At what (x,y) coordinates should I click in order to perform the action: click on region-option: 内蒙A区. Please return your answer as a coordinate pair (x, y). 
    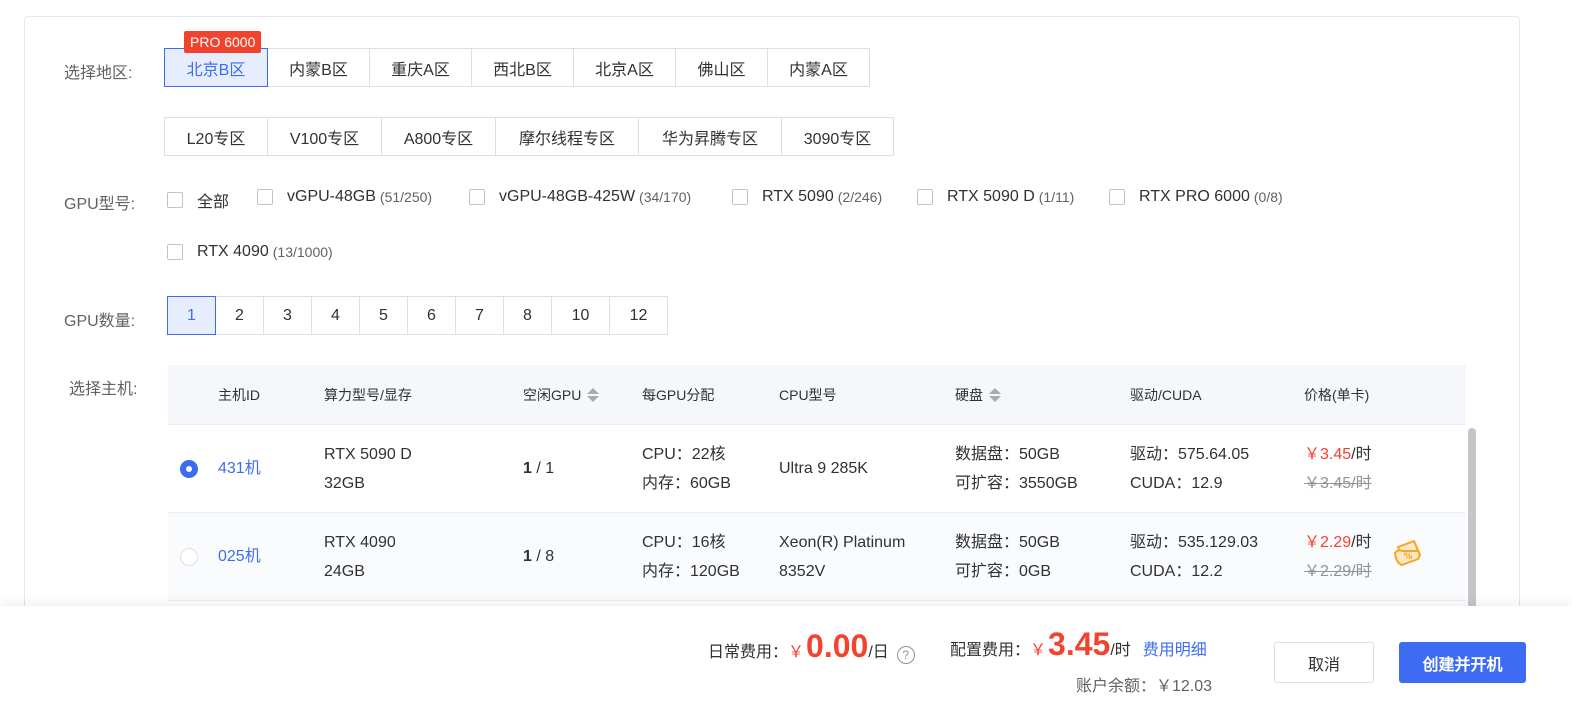
    Looking at the image, I should click on (818, 67).